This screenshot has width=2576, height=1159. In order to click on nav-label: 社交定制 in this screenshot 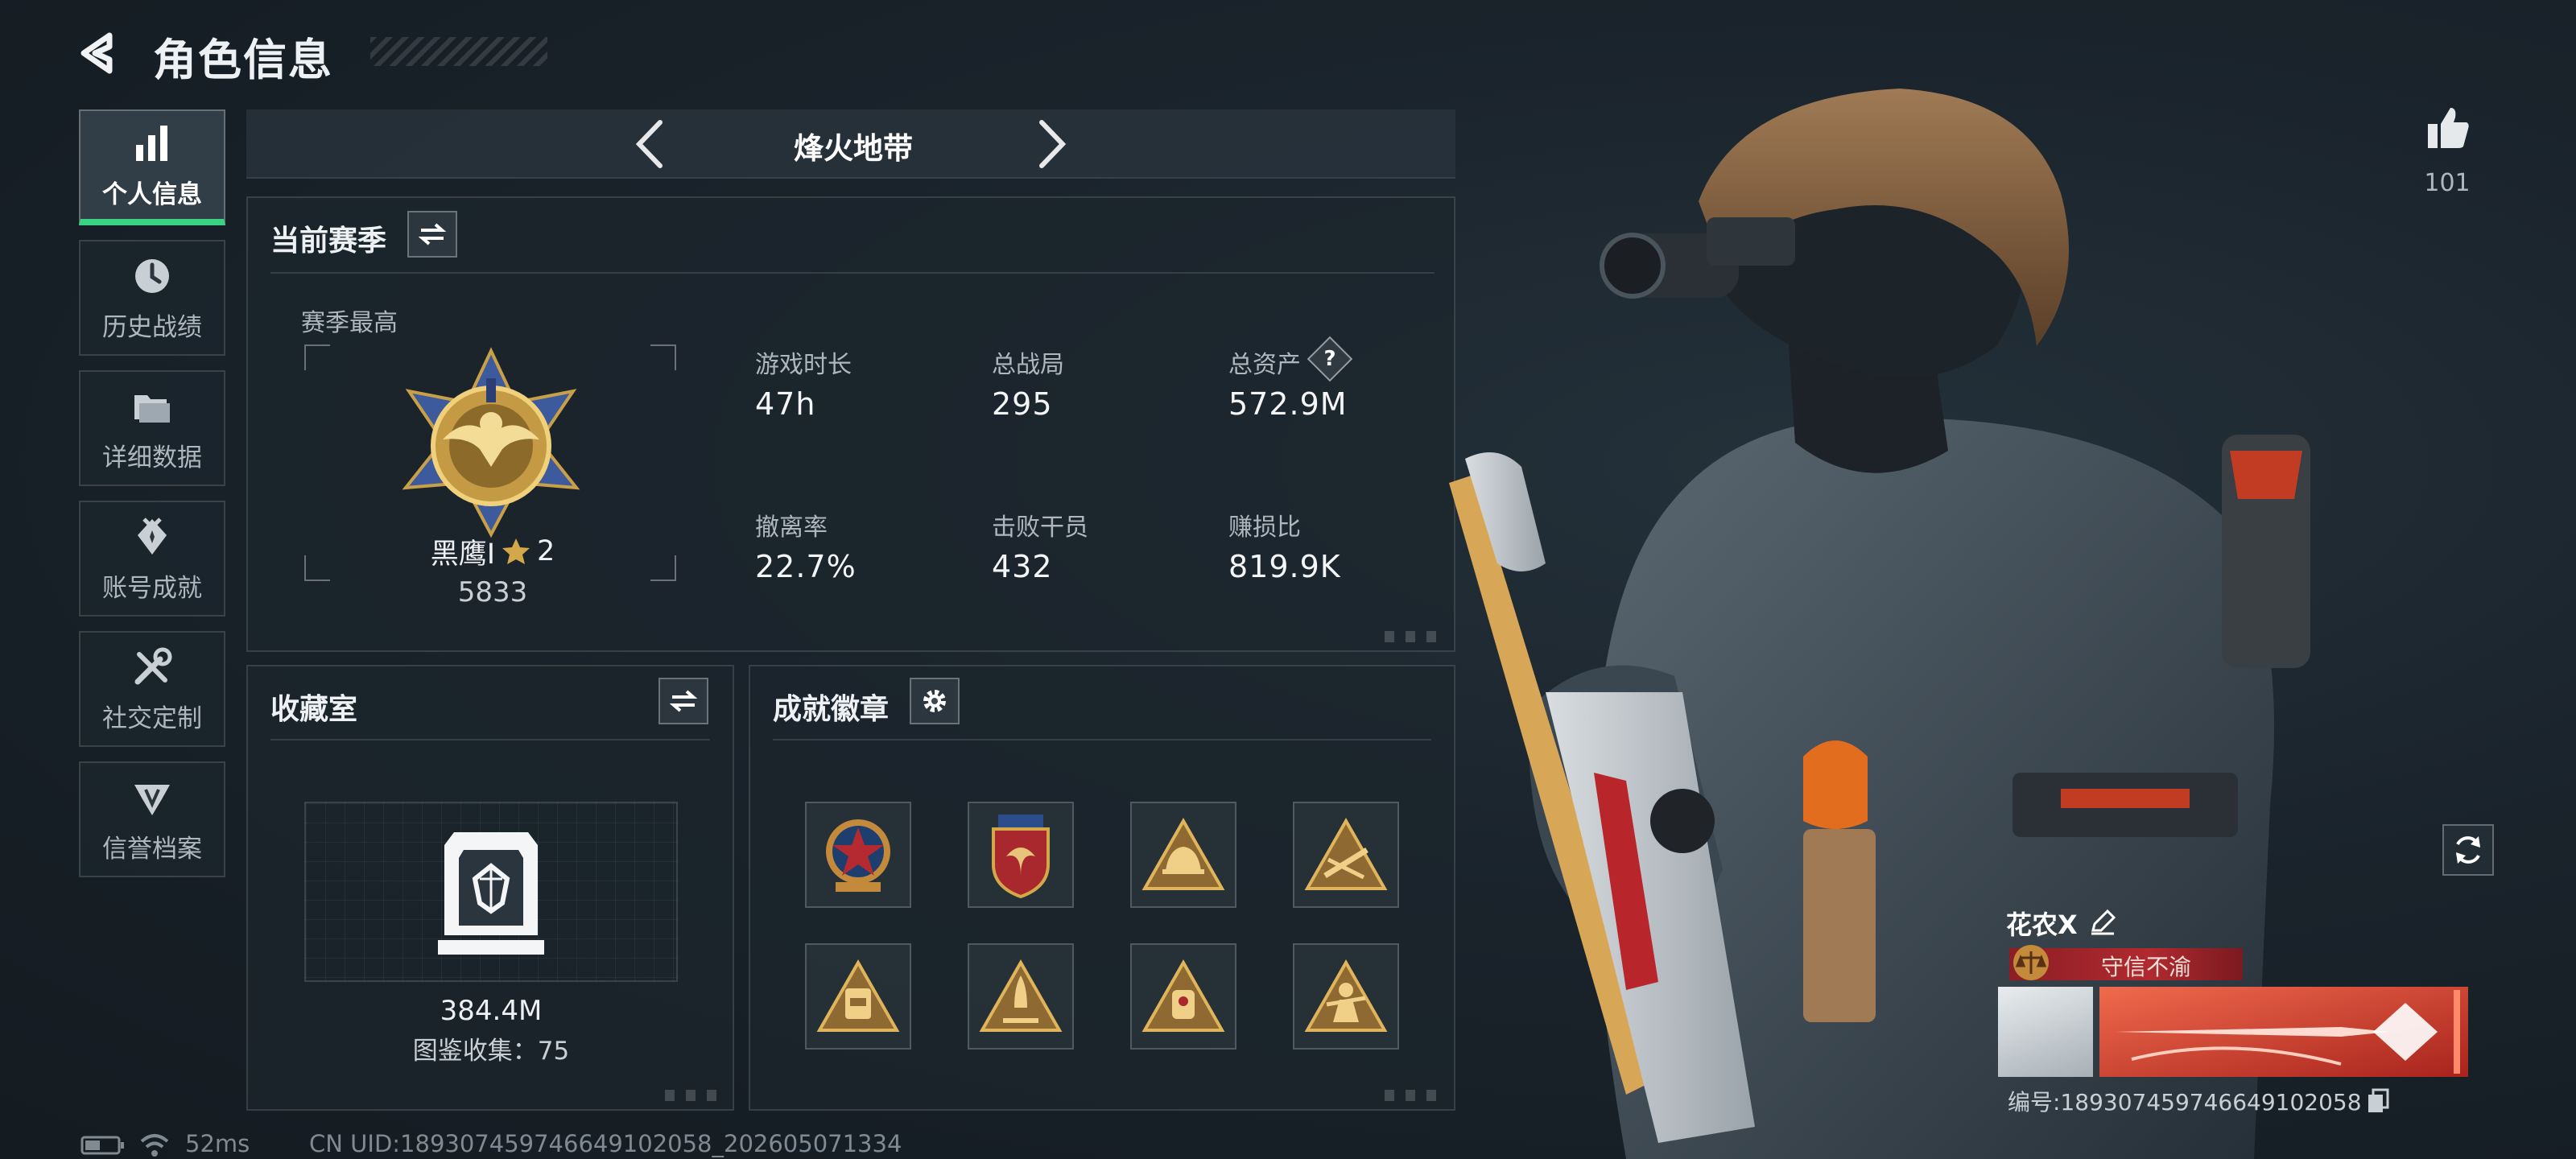, I will do `click(152, 718)`.